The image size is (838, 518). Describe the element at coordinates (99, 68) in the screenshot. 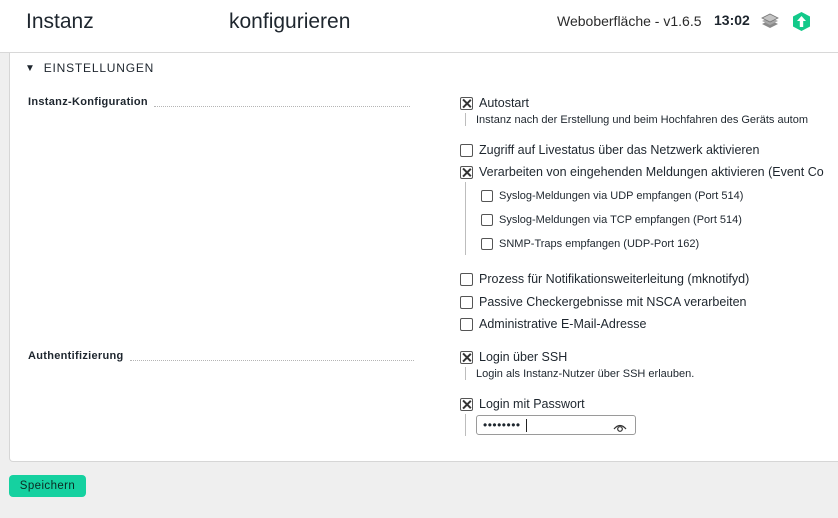

I see `section-title: EINSTELLUNGEN` at that location.